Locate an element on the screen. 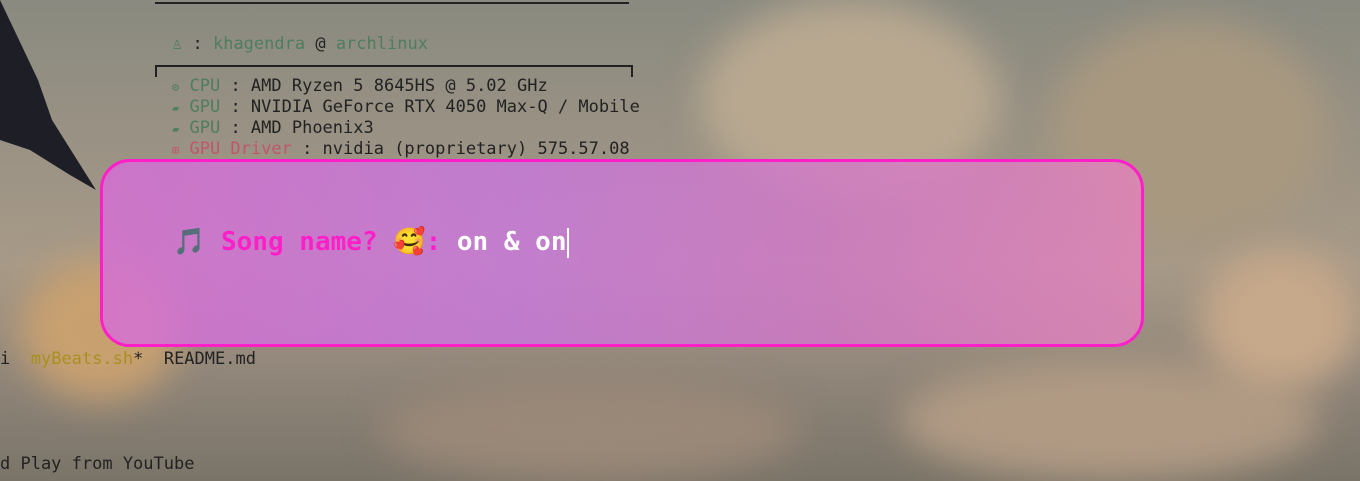 The width and height of the screenshot is (1360, 481). spec-value: : AMD Ryzen 5 8645HS @ 5.02 GHz is located at coordinates (384, 86).